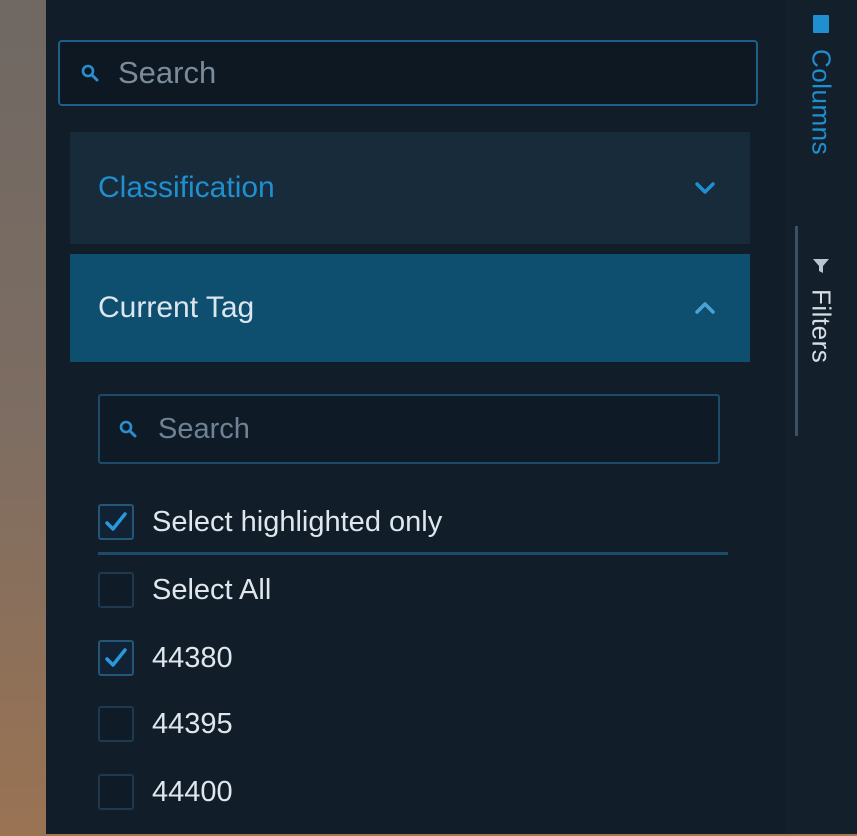 The width and height of the screenshot is (857, 836). What do you see at coordinates (116, 590) in the screenshot?
I see `checkbox-select-all` at bounding box center [116, 590].